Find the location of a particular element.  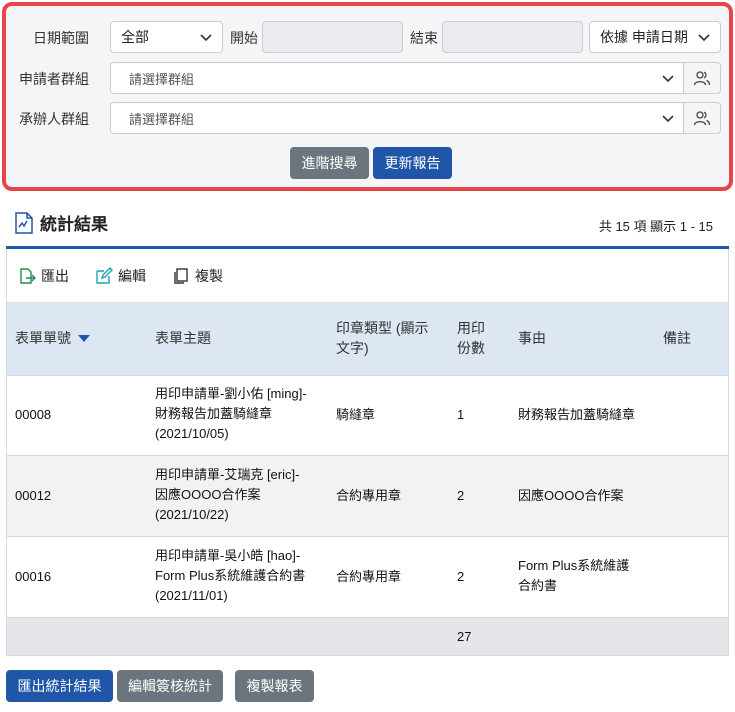

column-header-reason: 事由 is located at coordinates (532, 338).